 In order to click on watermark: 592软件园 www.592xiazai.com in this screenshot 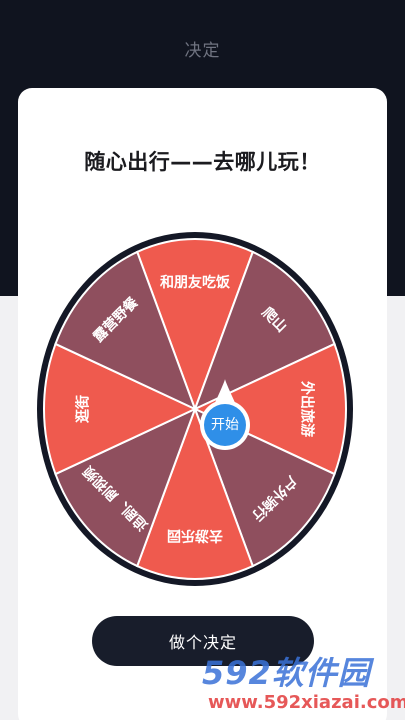, I will do `click(300, 683)`.